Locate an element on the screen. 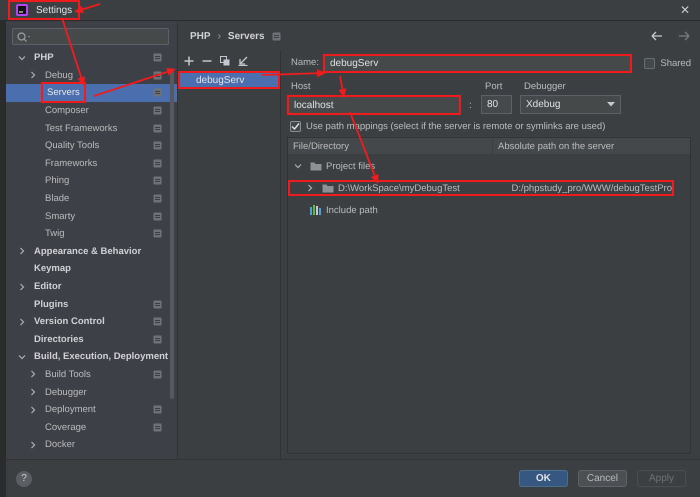 This screenshot has width=700, height=497. breadcrumb-item: Servers is located at coordinates (246, 36).